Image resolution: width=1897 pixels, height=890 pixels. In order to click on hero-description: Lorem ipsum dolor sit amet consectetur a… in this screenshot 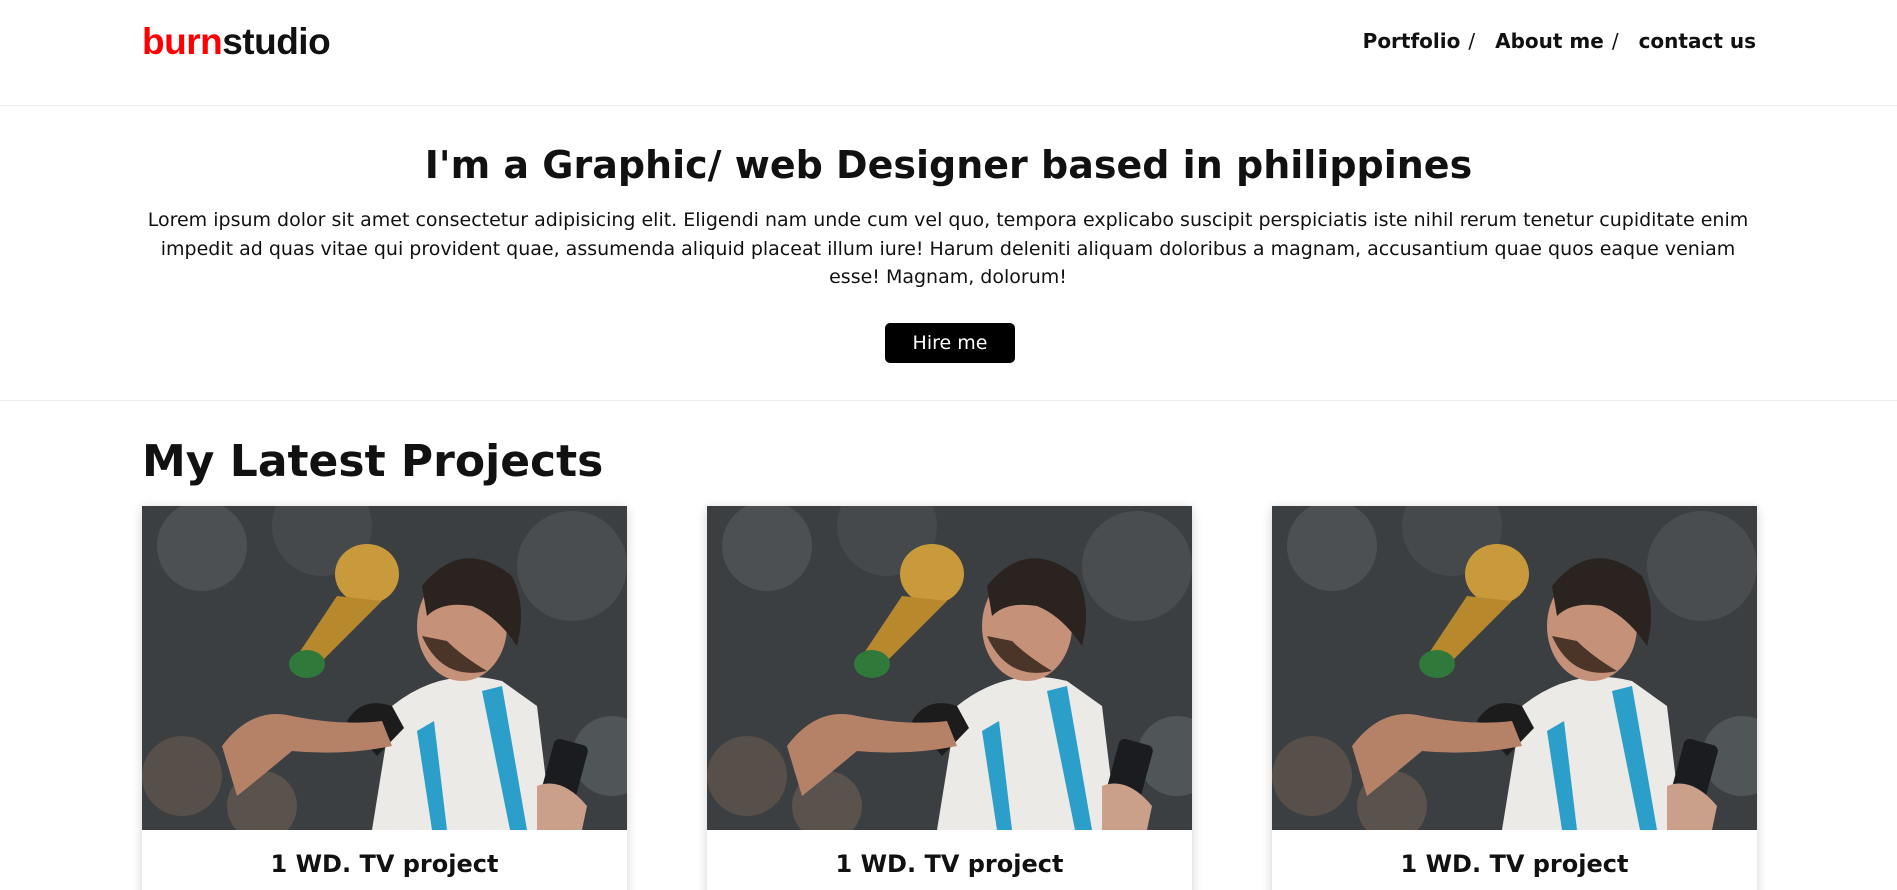, I will do `click(948, 248)`.